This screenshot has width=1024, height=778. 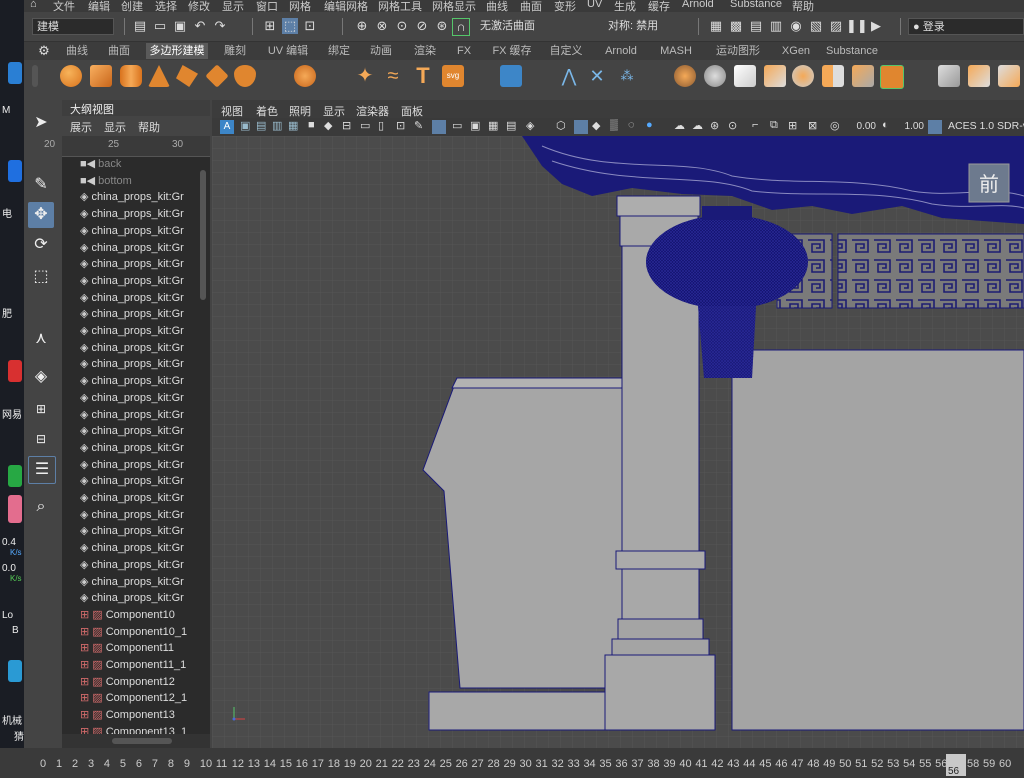 I want to click on show-manipulator-icon: ⋏, so click(x=41, y=339).